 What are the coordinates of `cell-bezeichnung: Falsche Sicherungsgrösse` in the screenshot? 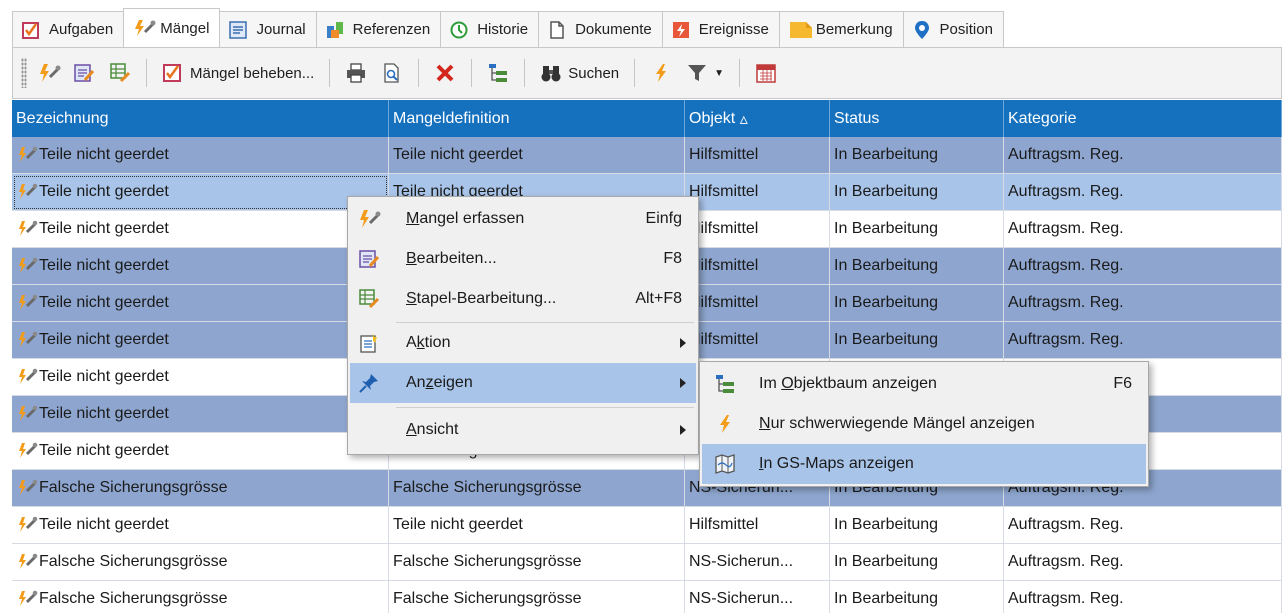 It's located at (200, 488).